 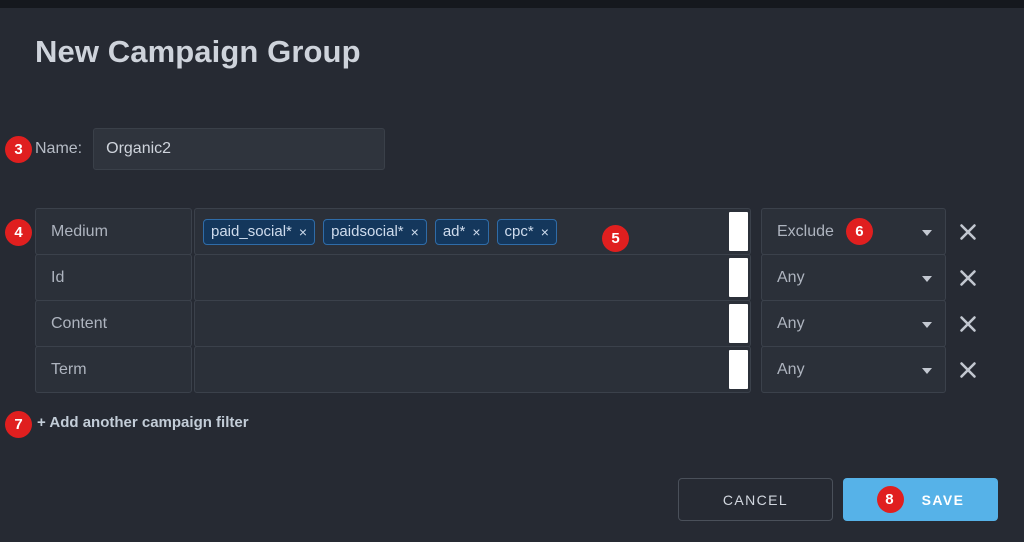 I want to click on filter-mode-value: Exclude, so click(x=805, y=231).